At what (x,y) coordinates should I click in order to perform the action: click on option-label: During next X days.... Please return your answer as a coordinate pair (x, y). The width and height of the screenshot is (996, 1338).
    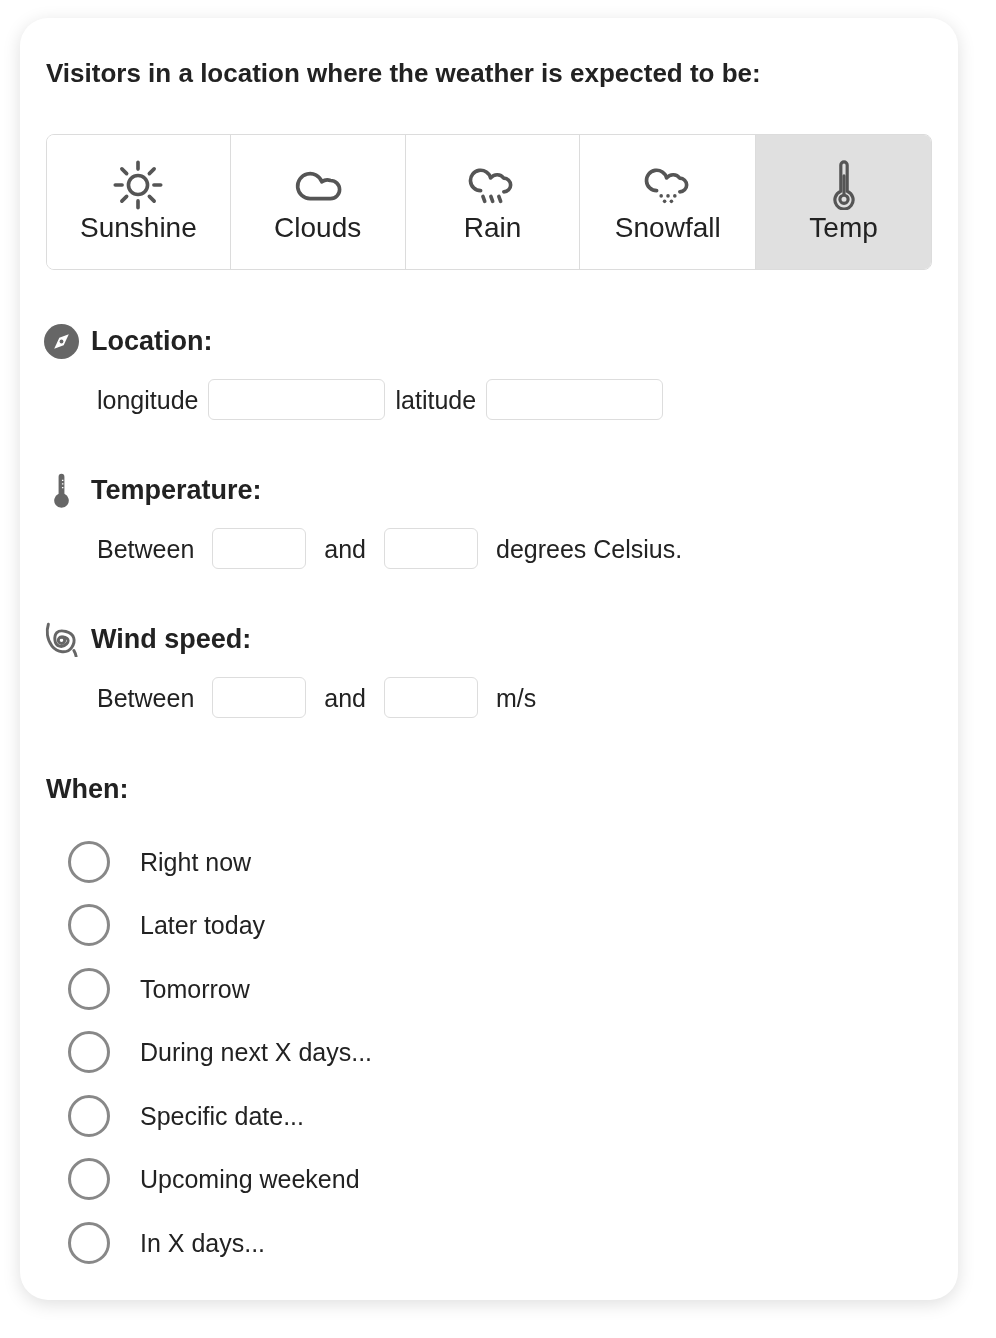
    Looking at the image, I should click on (256, 1052).